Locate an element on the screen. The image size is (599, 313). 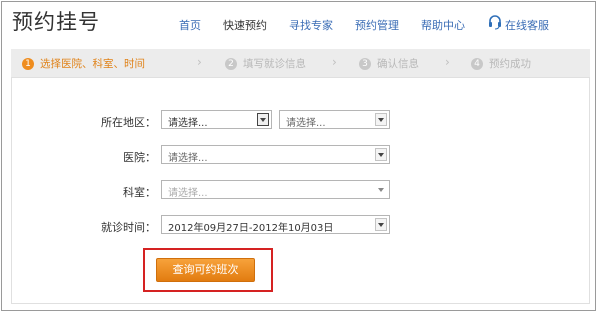
step-1-label: 选择医院、科室、时间 is located at coordinates (92, 64).